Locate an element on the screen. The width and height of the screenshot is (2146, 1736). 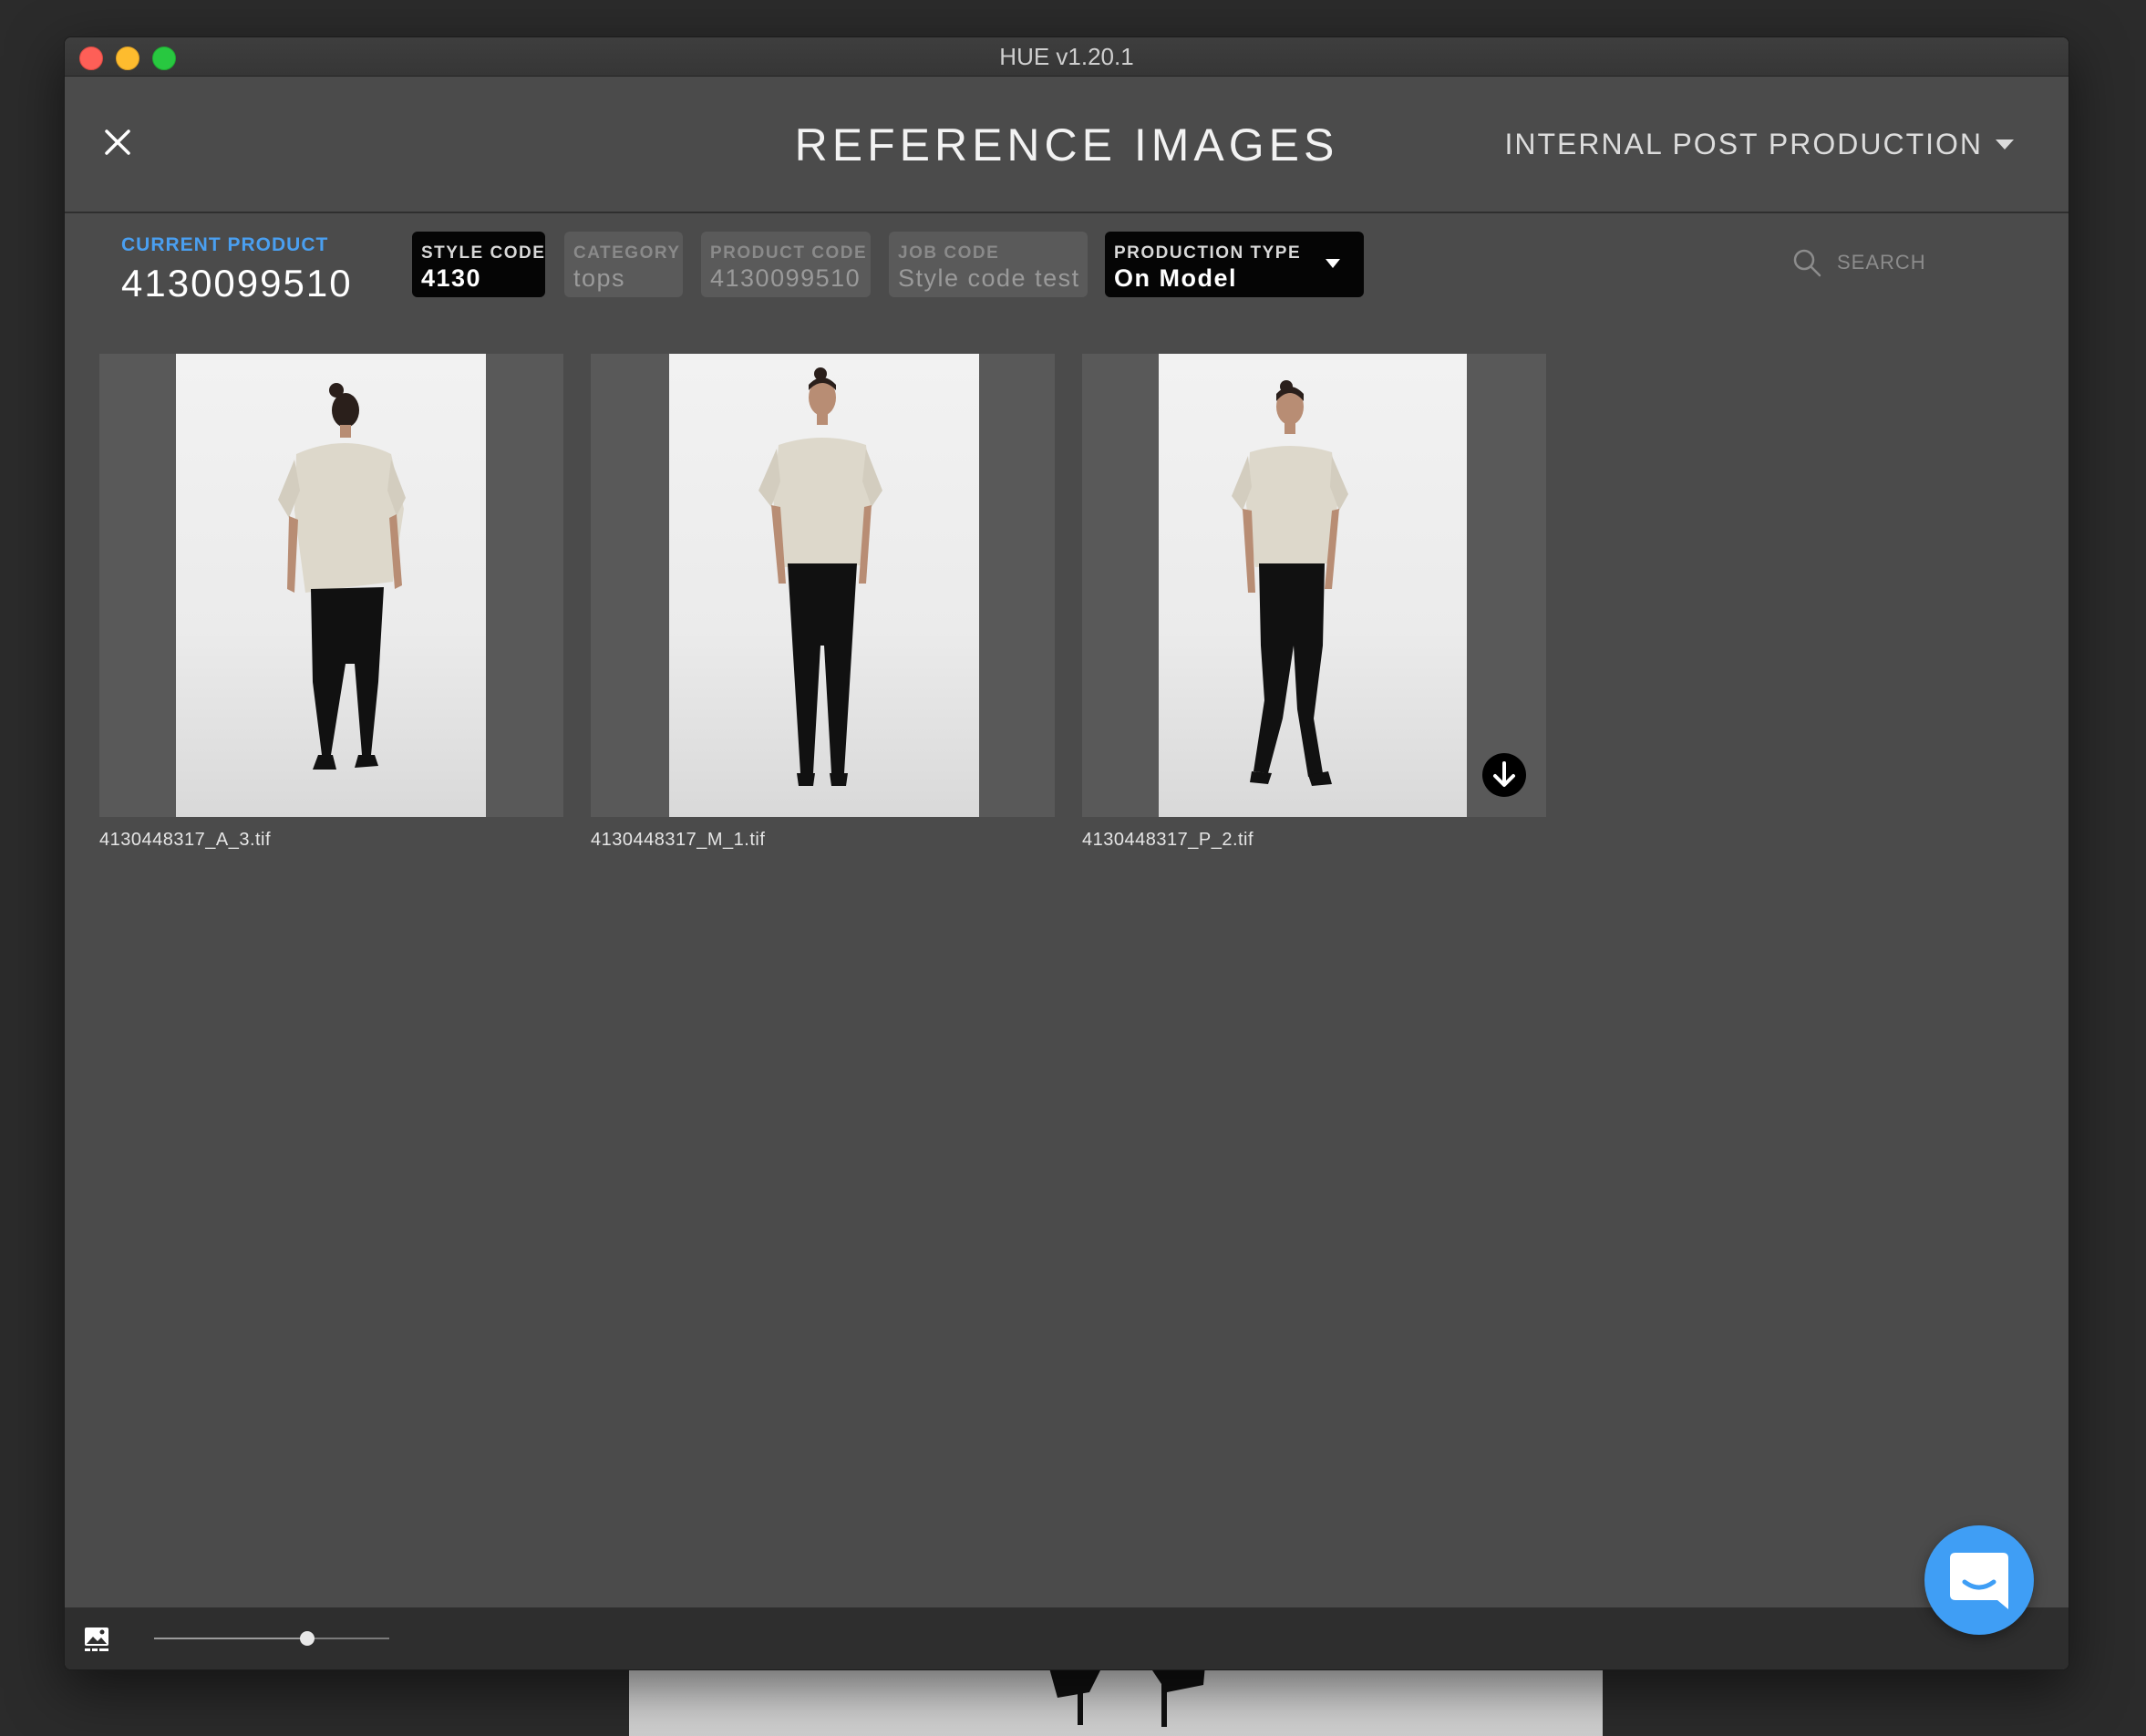
slider-fill is located at coordinates (230, 1638).